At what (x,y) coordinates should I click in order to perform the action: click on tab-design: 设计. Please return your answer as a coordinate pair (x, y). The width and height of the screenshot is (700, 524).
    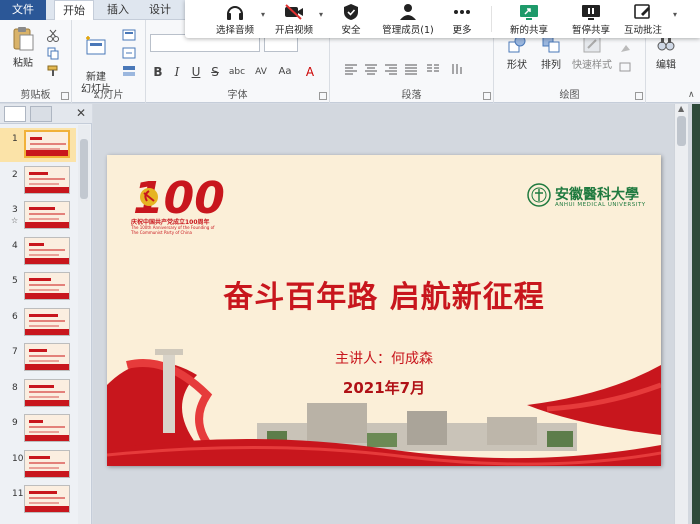
    Looking at the image, I should click on (160, 10).